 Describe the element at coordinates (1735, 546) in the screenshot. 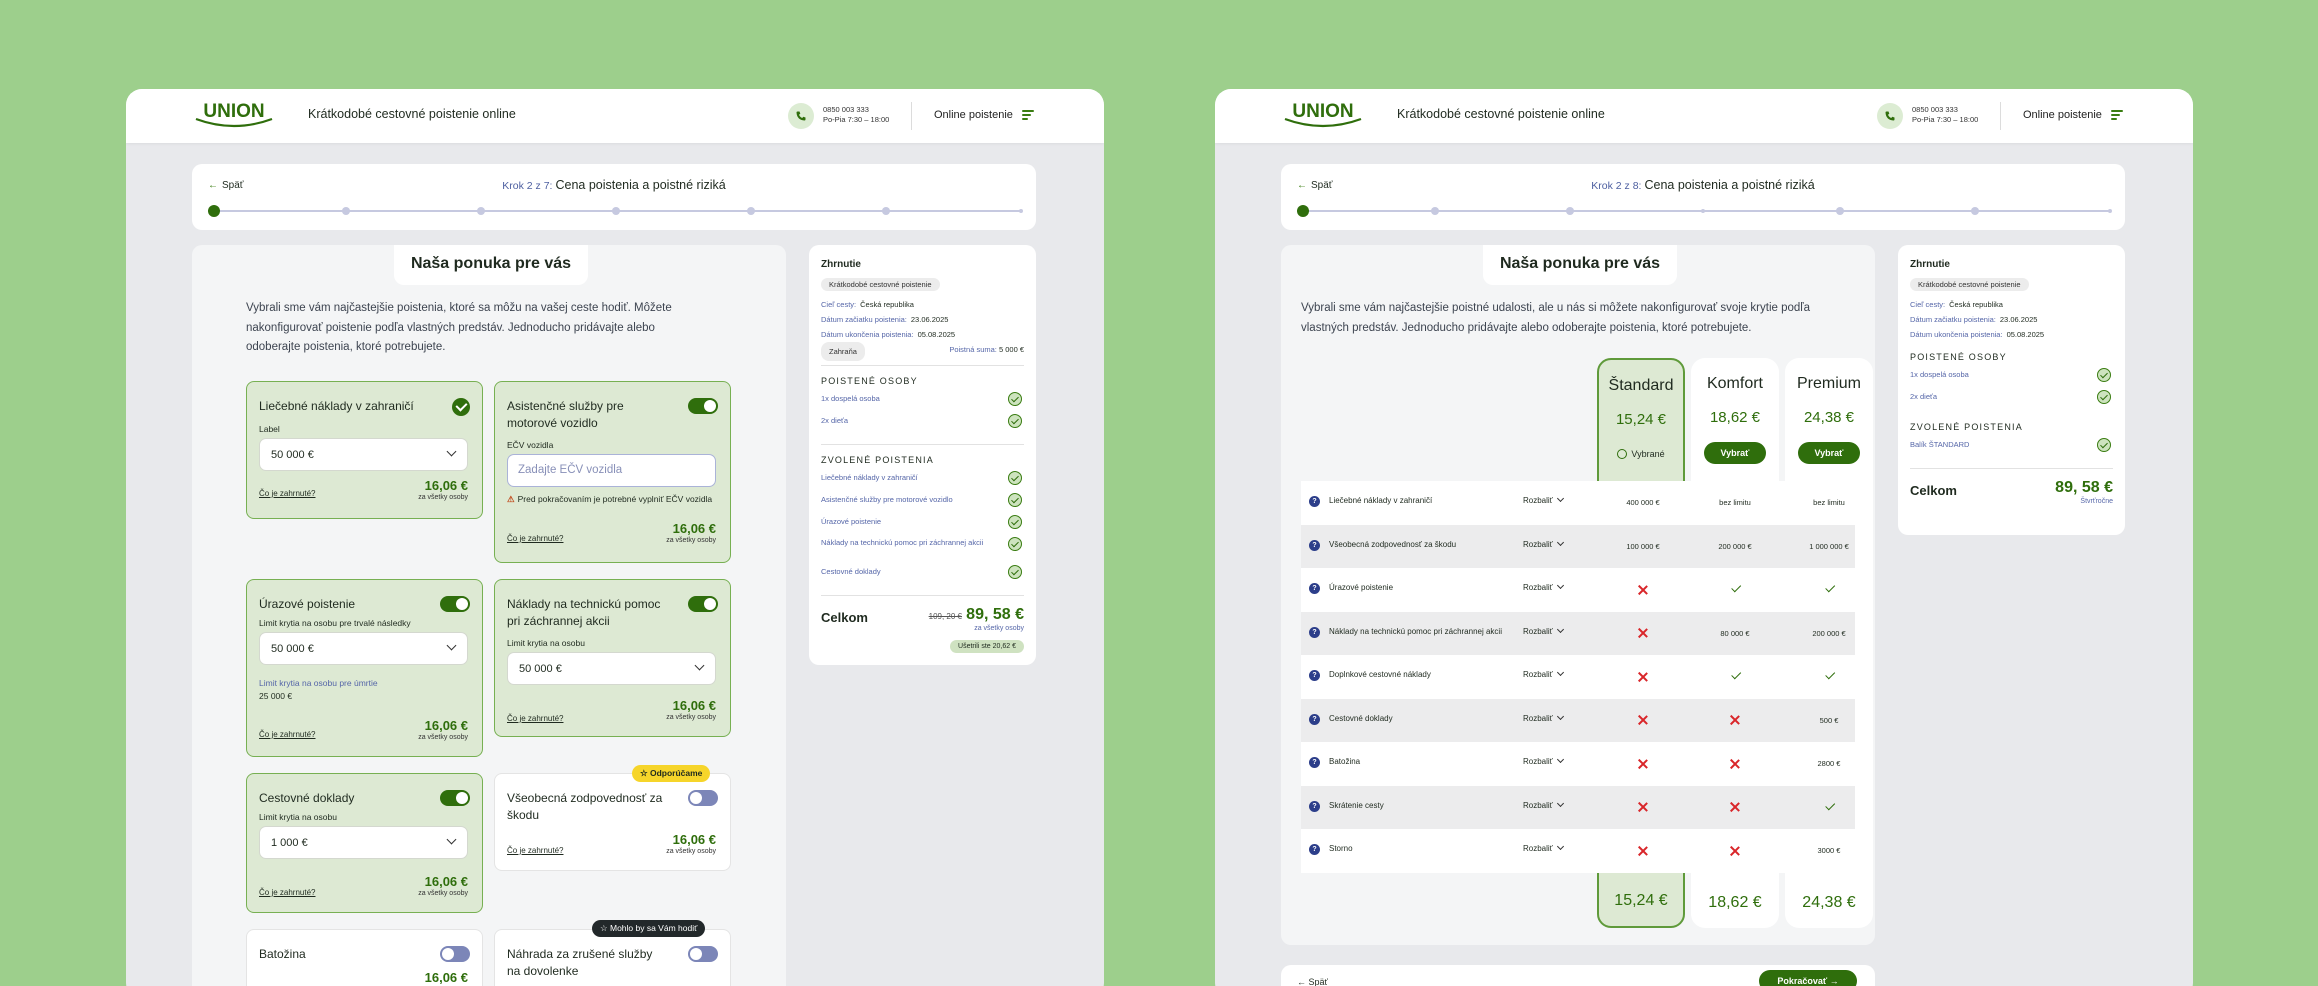

I see `coverage-value: 200 000 €` at that location.